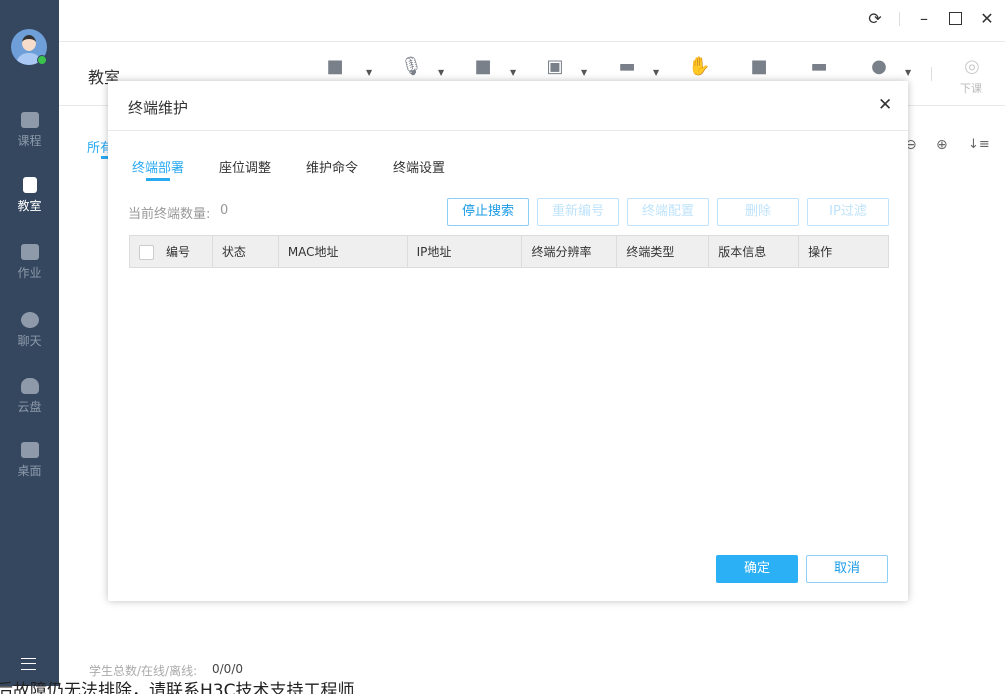 The height and width of the screenshot is (694, 1005). What do you see at coordinates (158, 179) in the screenshot?
I see `tab-underline` at bounding box center [158, 179].